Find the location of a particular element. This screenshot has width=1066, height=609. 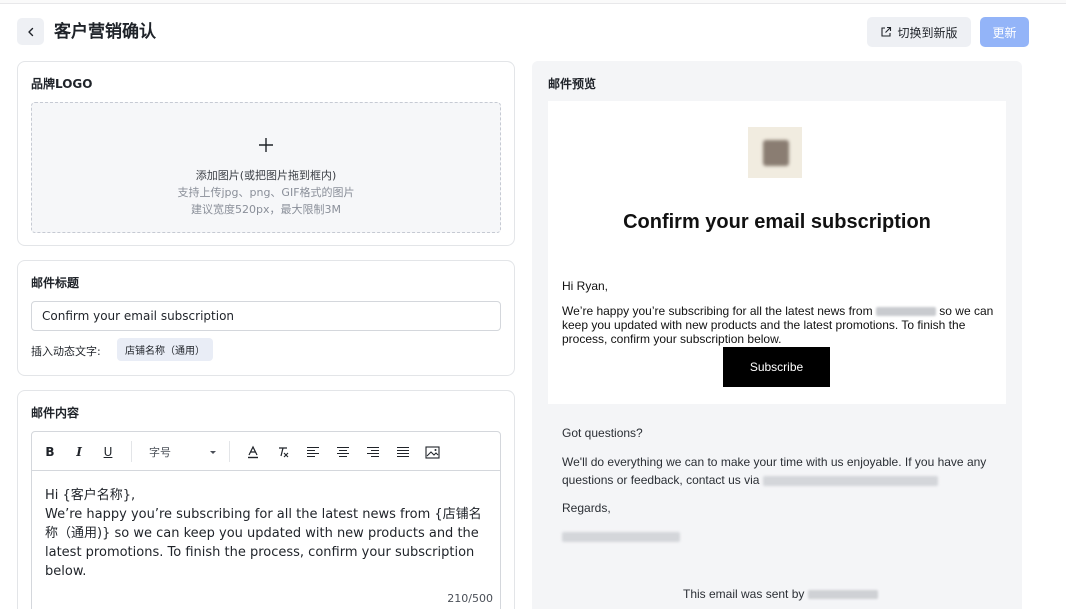

email-content-title: 邮件内容 is located at coordinates (55, 413).